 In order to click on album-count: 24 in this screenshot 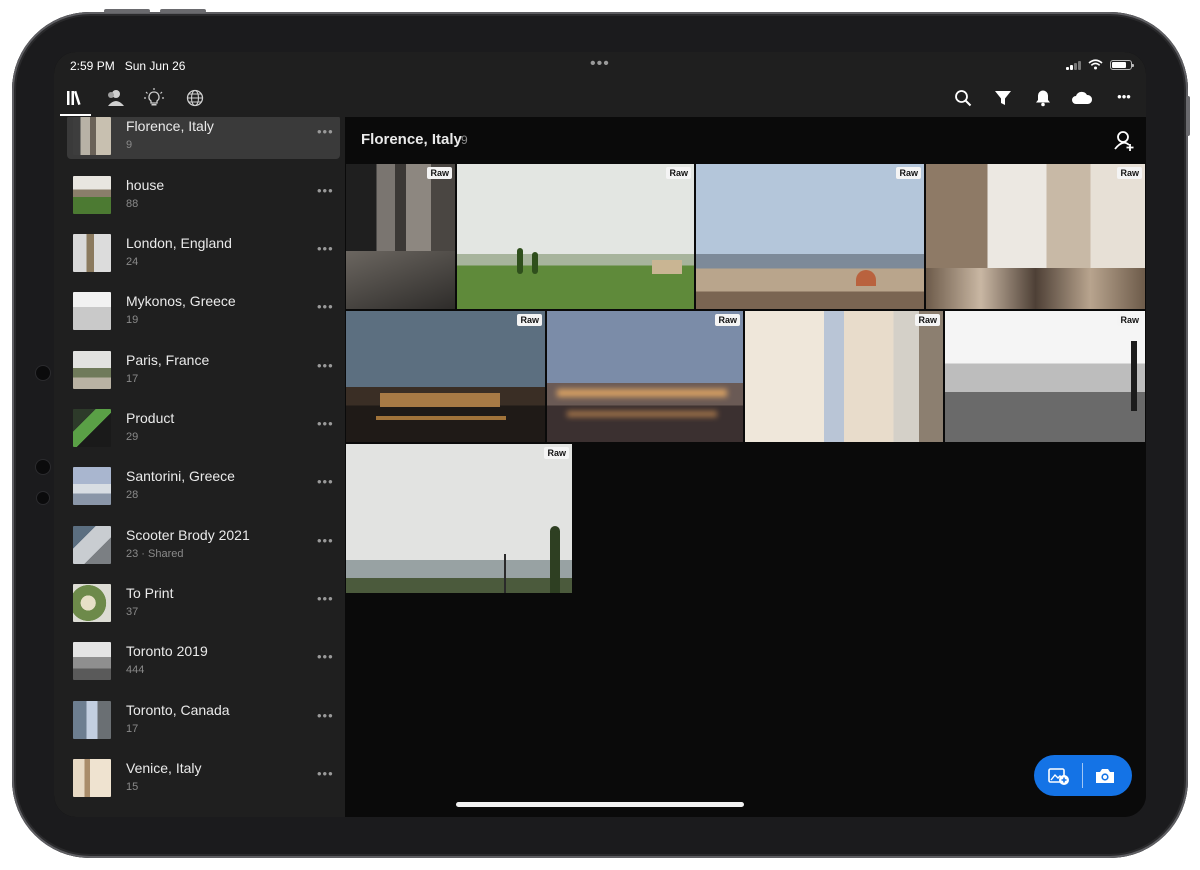, I will do `click(132, 262)`.